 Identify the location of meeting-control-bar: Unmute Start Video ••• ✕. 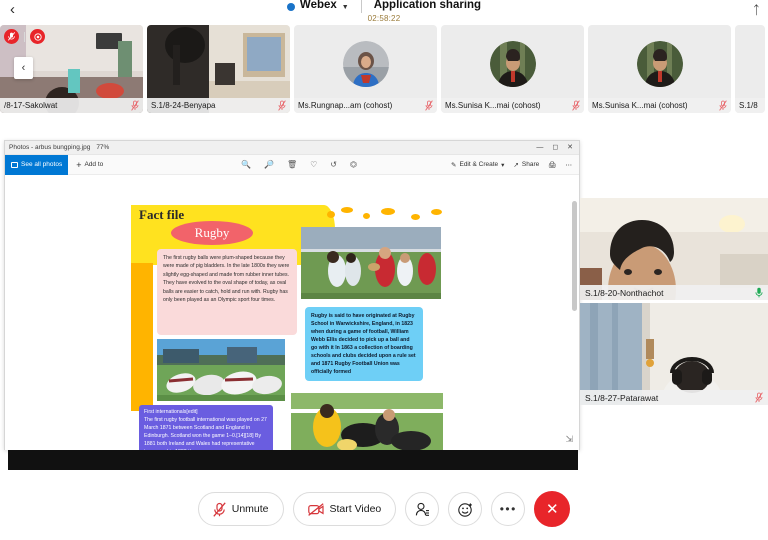
(384, 509).